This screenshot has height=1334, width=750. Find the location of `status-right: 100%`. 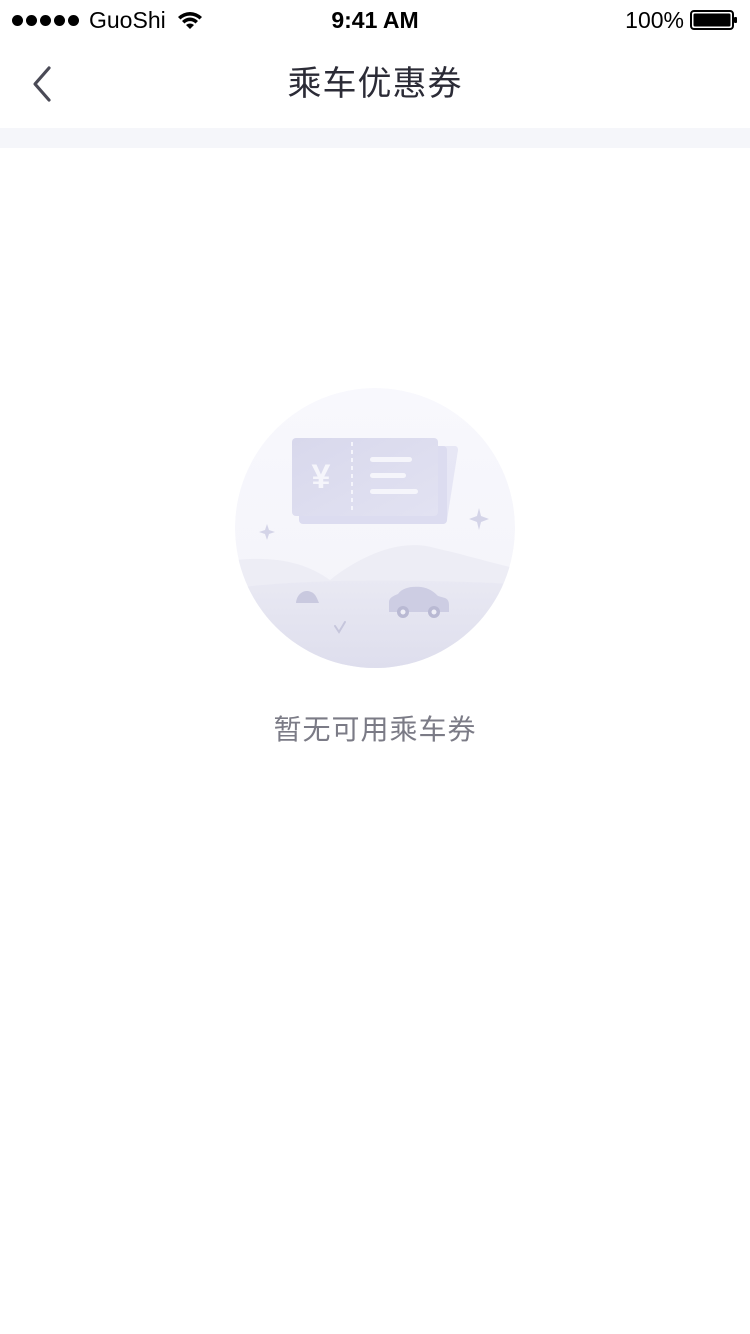

status-right: 100% is located at coordinates (681, 20).